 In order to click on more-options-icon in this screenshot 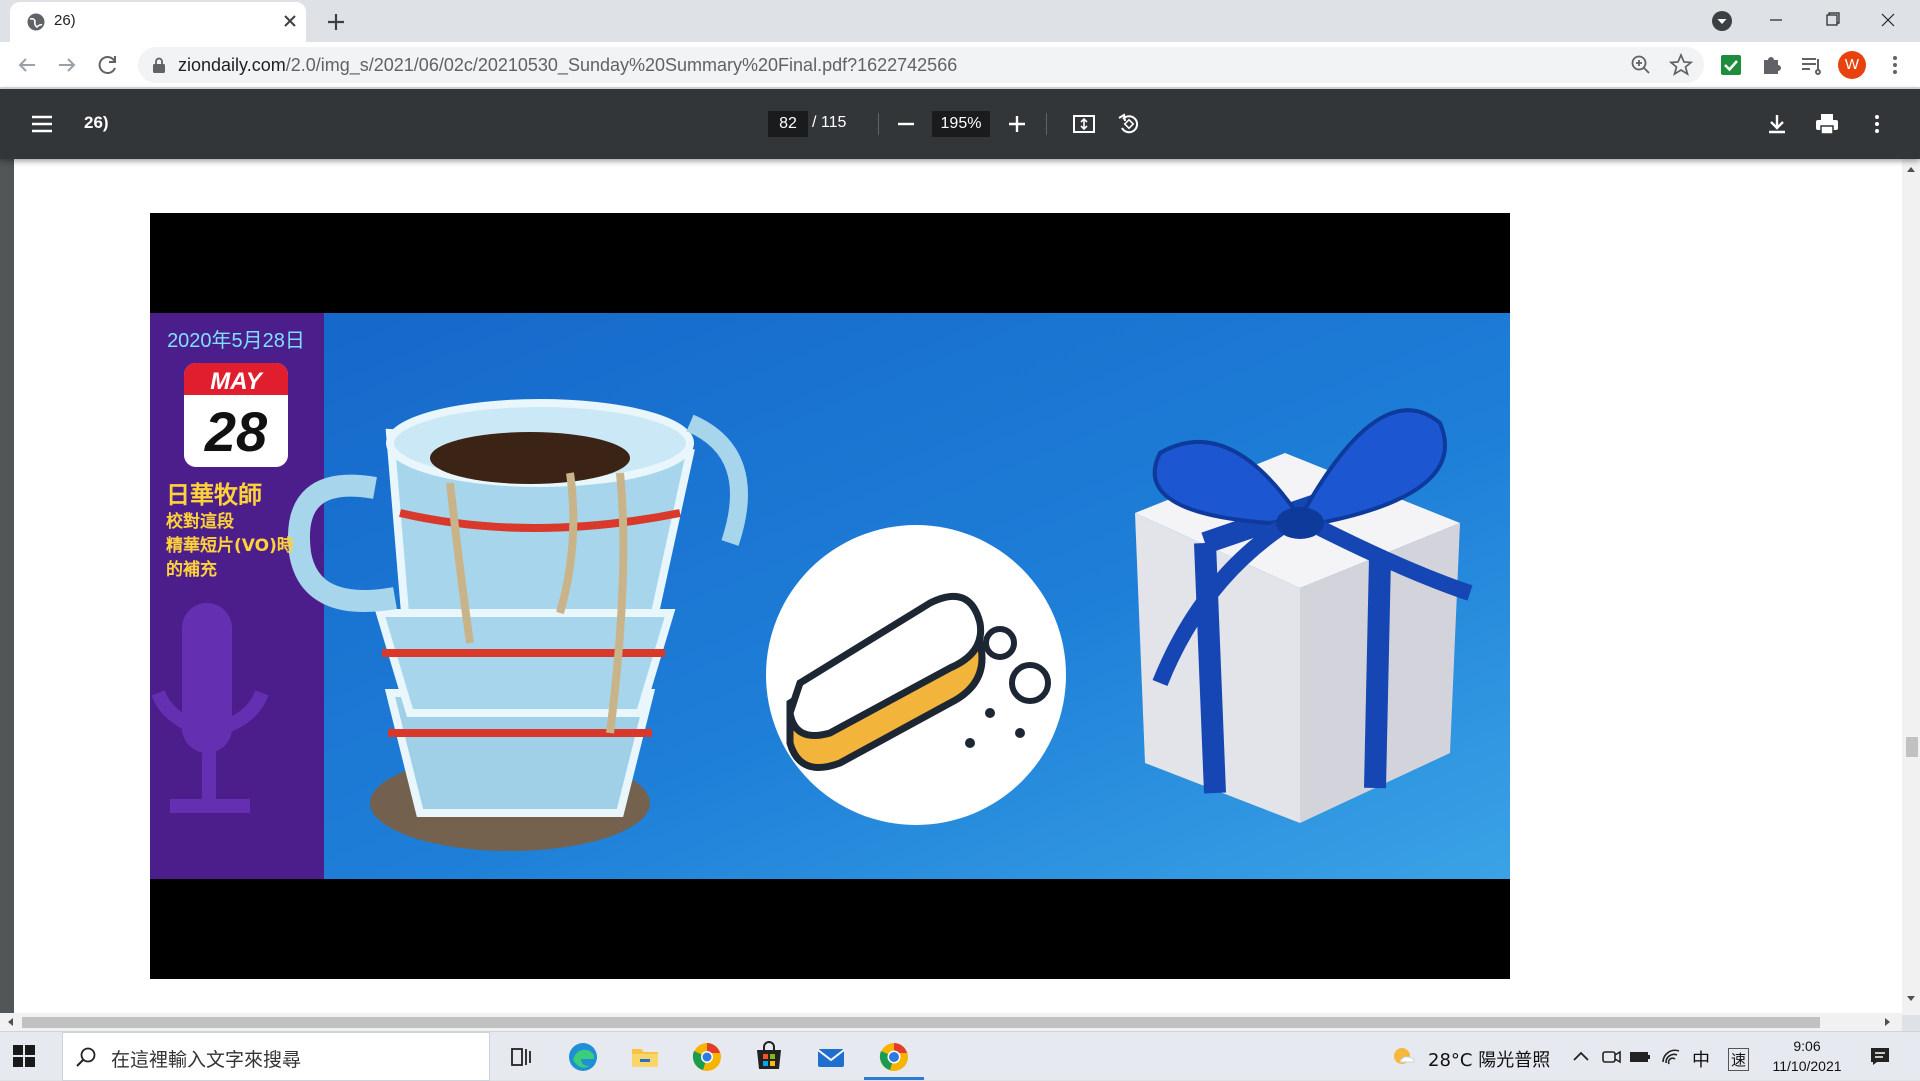, I will do `click(1877, 124)`.